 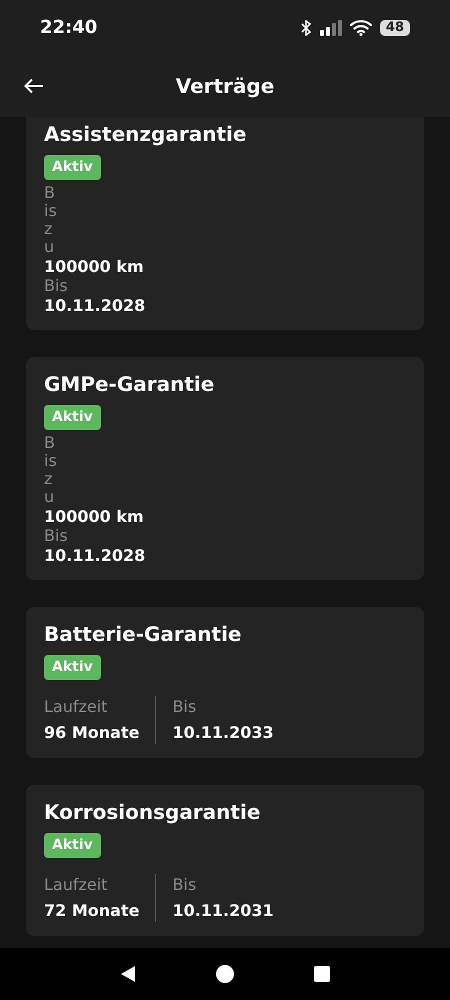 I want to click on circle-icon, so click(x=225, y=974).